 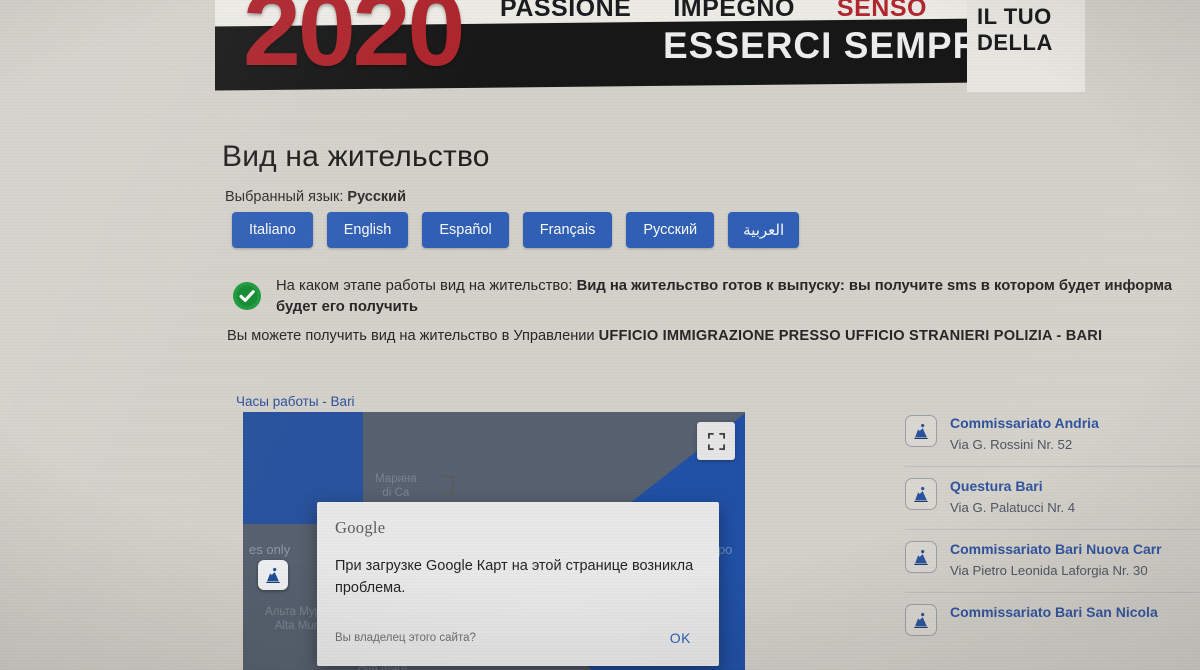 What do you see at coordinates (284, 197) in the screenshot?
I see `selected-language-label: Выбранный язык:` at bounding box center [284, 197].